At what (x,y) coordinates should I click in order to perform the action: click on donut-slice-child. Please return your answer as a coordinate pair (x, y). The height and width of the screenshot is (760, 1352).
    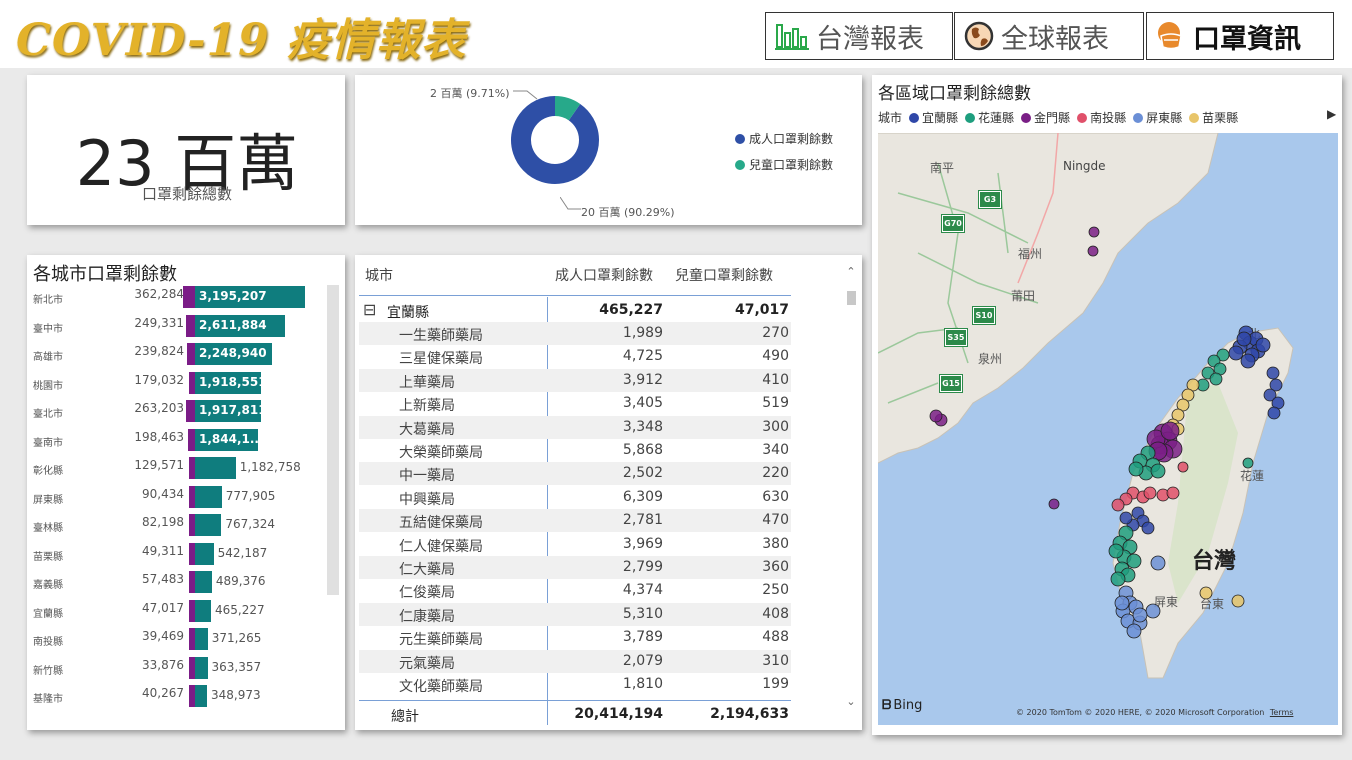
    Looking at the image, I should click on (567, 108).